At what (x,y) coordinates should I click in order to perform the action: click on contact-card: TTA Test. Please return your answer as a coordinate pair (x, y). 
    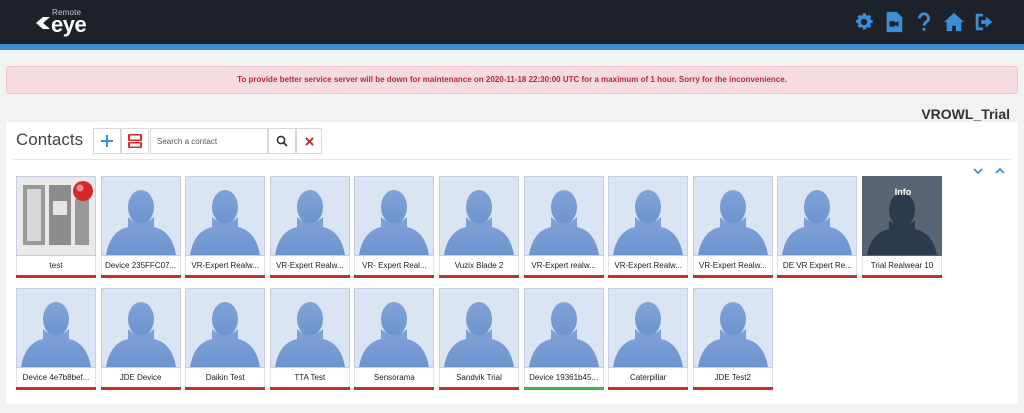
    Looking at the image, I should click on (309, 339).